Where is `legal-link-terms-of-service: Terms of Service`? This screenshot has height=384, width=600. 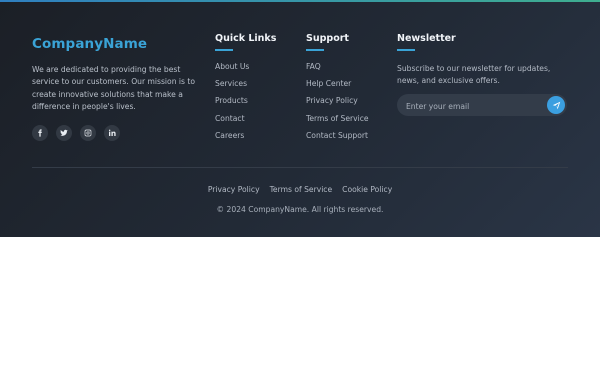 legal-link-terms-of-service: Terms of Service is located at coordinates (301, 189).